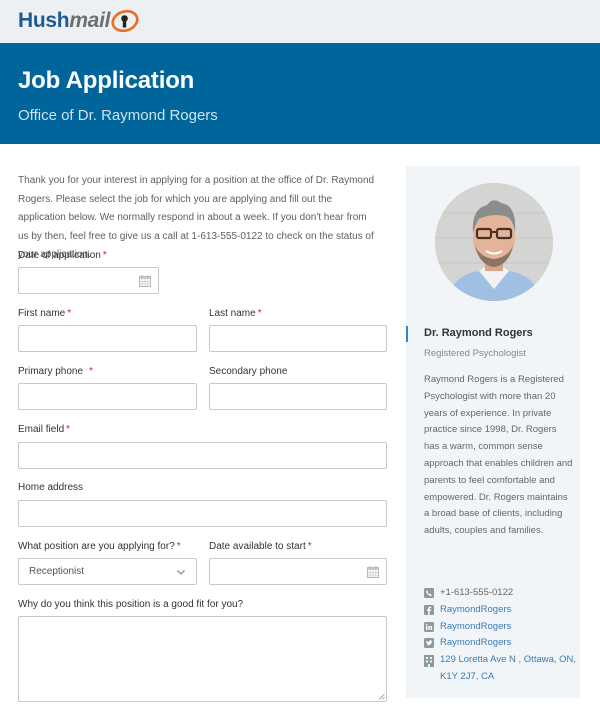 The width and height of the screenshot is (600, 711). I want to click on label-text: Home address, so click(51, 487).